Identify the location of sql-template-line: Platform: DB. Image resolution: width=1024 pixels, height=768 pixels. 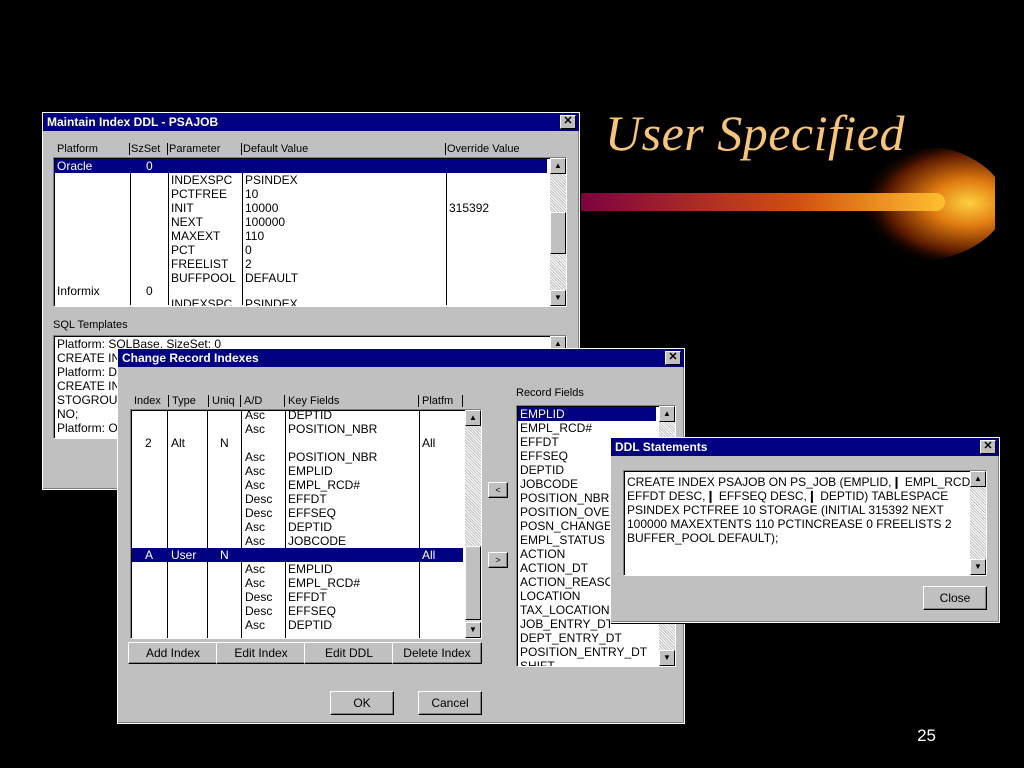
(91, 372).